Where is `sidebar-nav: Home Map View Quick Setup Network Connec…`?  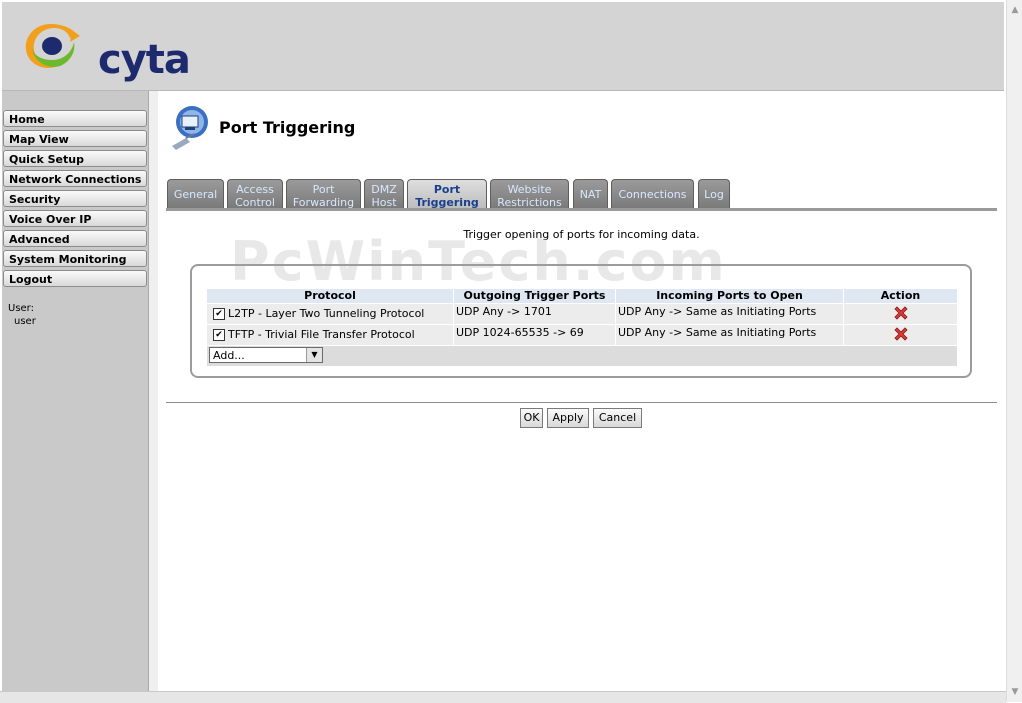 sidebar-nav: Home Map View Quick Setup Network Connec… is located at coordinates (75, 391).